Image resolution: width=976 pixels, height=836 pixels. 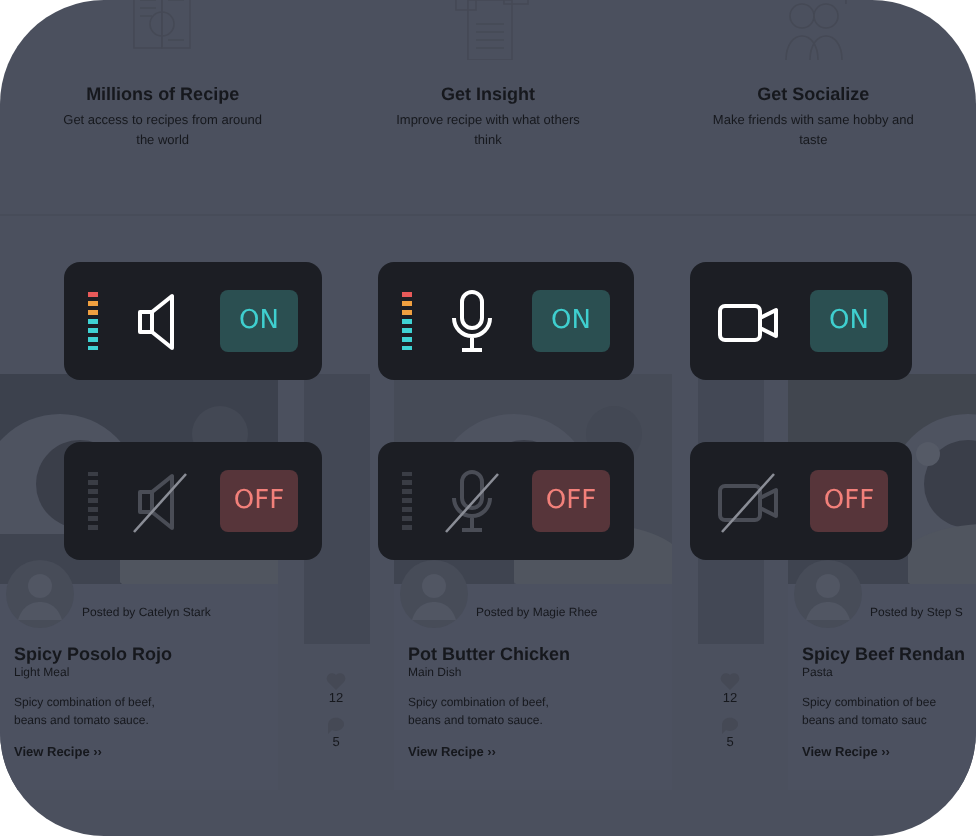 What do you see at coordinates (487, 94) in the screenshot?
I see `feature-title: Get Insight` at bounding box center [487, 94].